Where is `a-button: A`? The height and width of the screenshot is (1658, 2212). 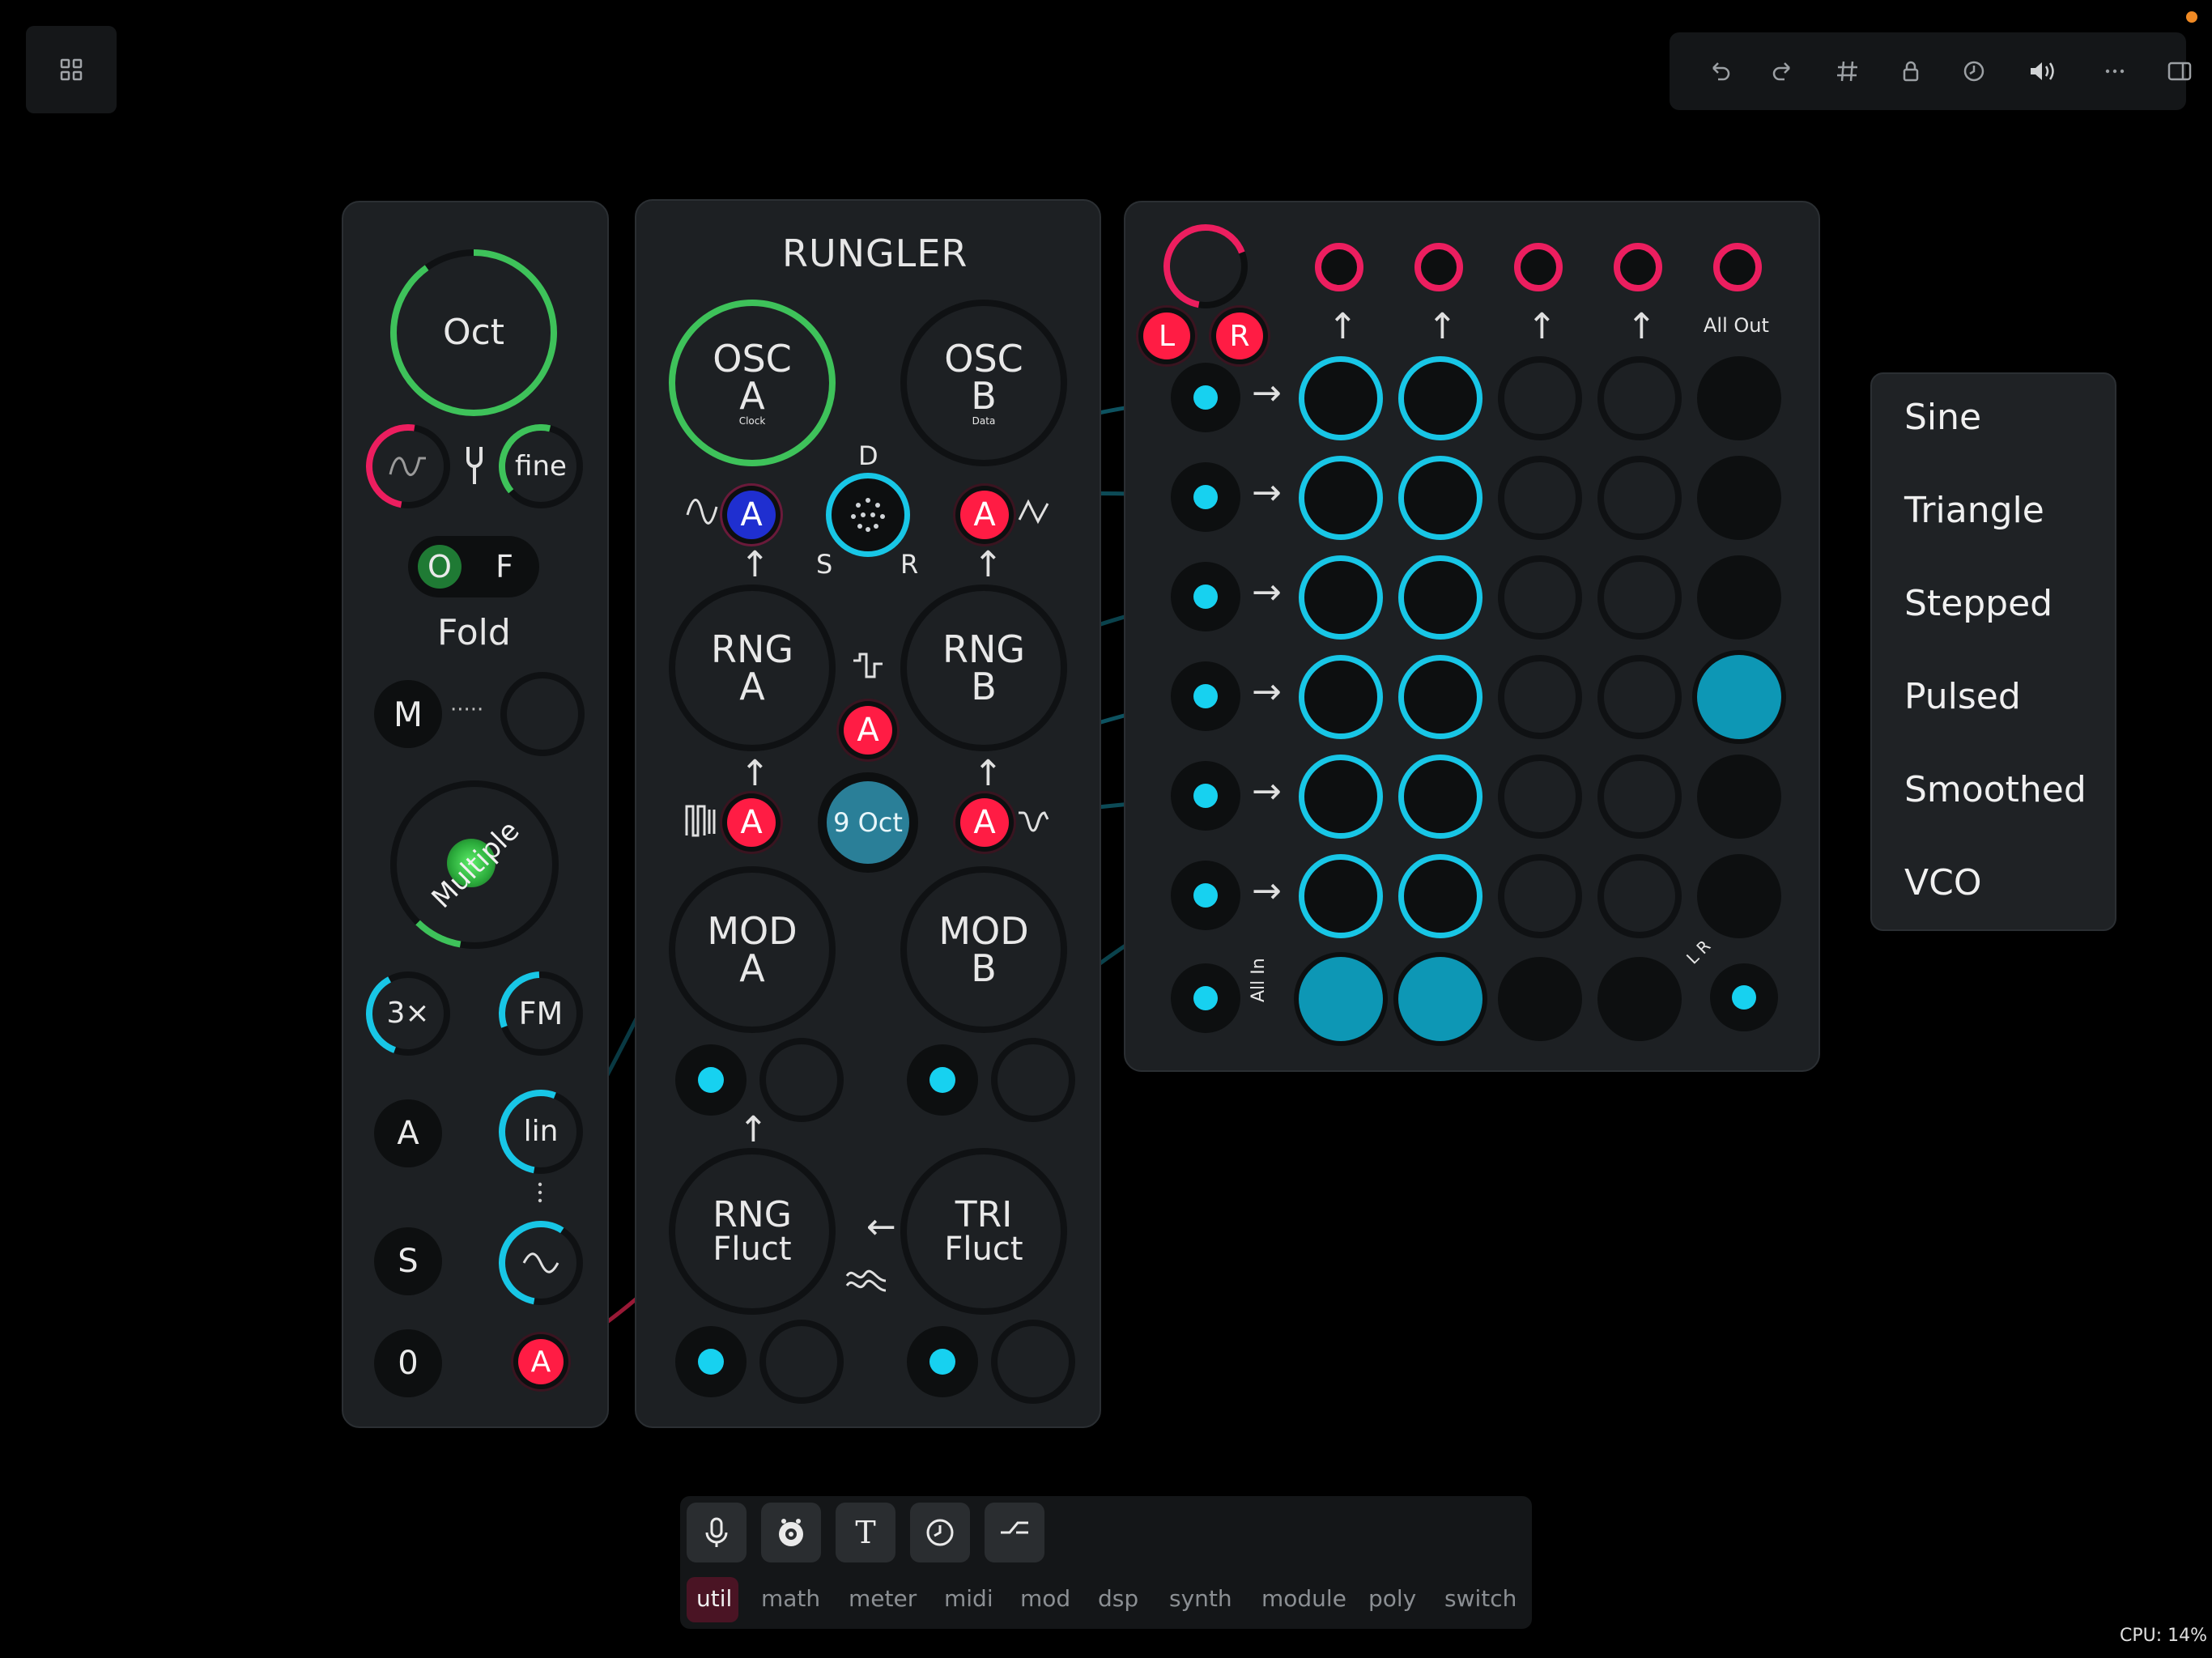 a-button: A is located at coordinates (408, 1133).